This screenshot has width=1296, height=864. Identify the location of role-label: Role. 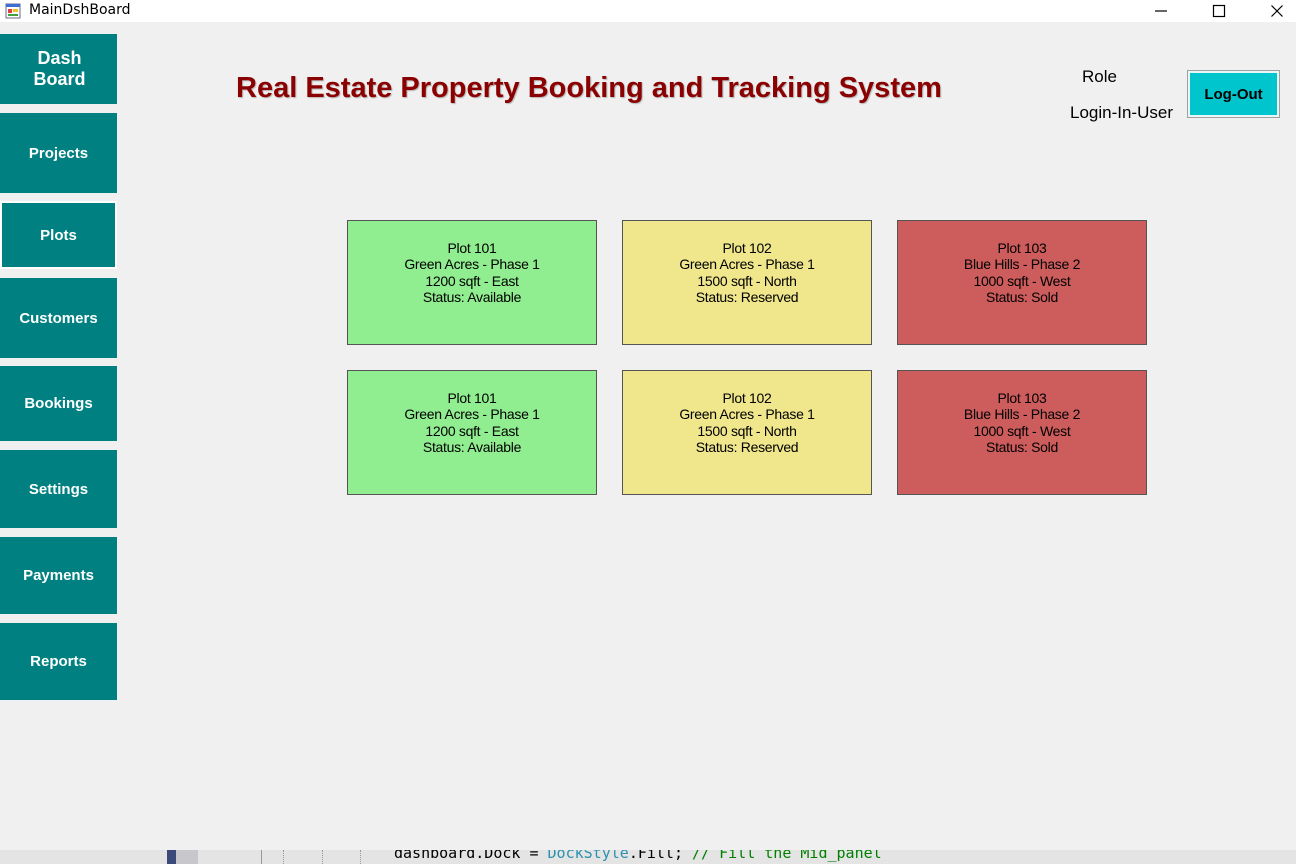
(1099, 76).